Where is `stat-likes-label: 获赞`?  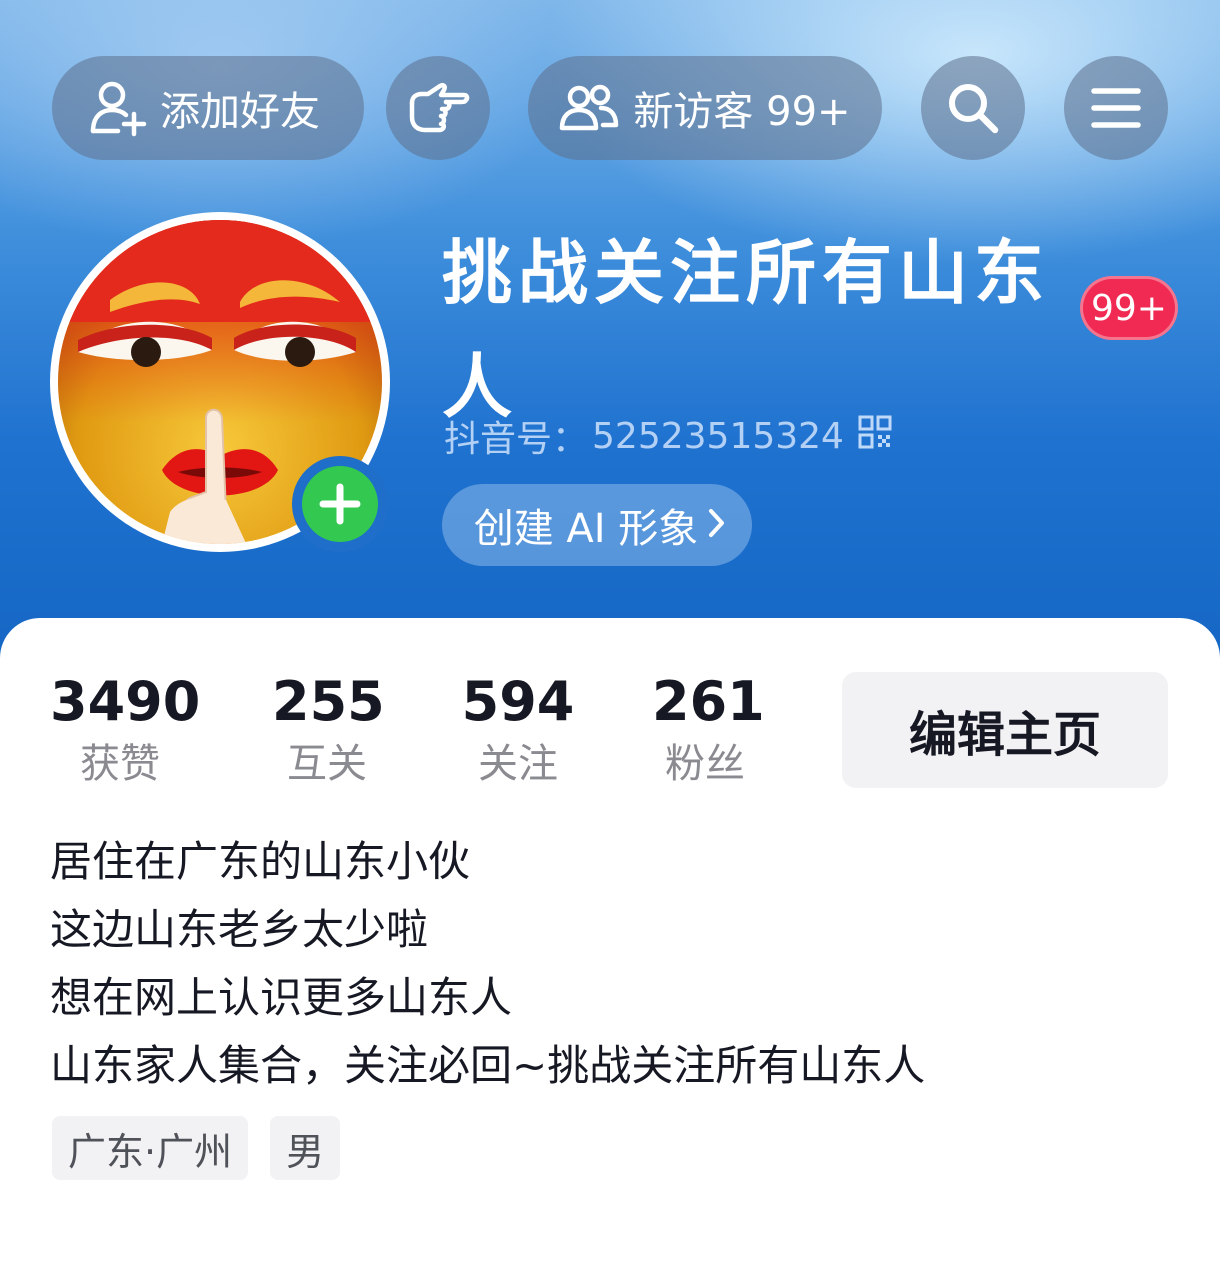
stat-likes-label: 获赞 is located at coordinates (120, 764).